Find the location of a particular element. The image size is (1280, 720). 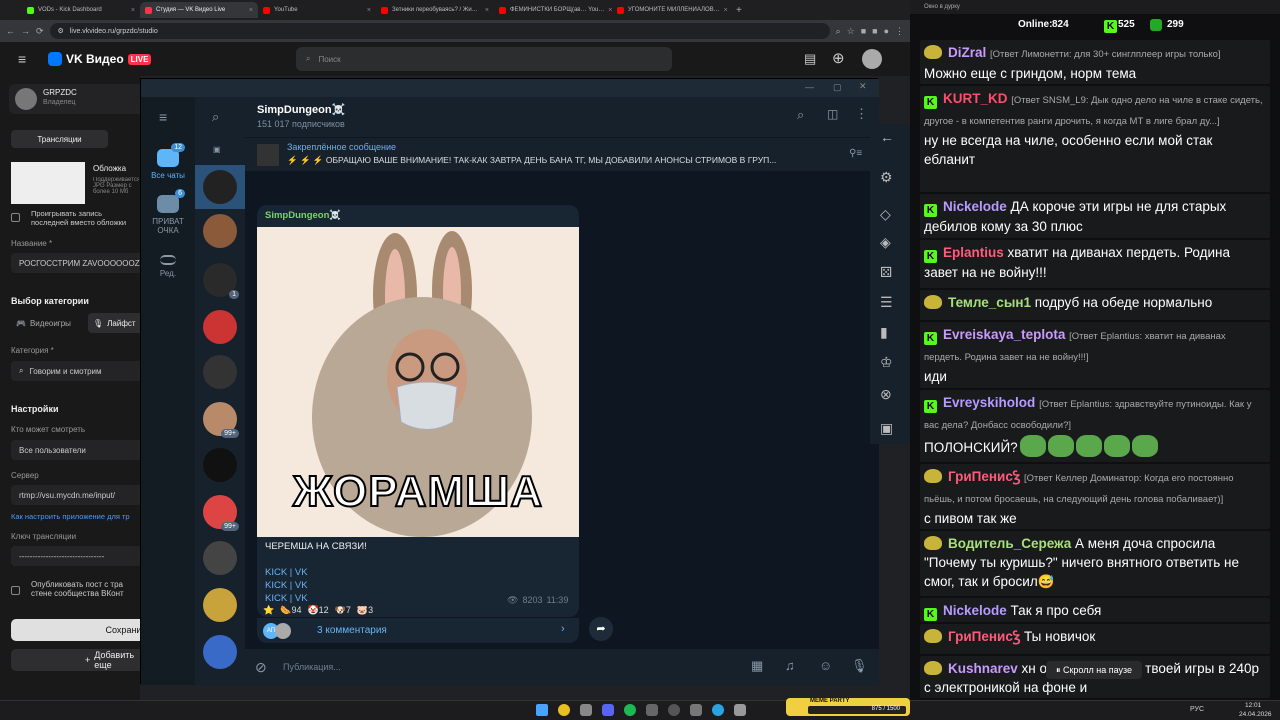

chat-username: Водитель_Сережа is located at coordinates (1009, 543).